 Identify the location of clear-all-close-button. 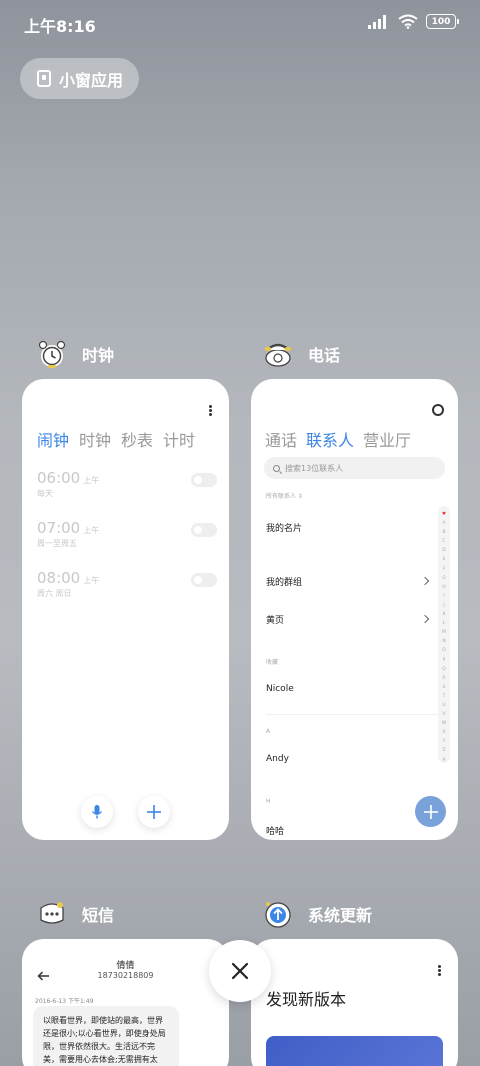
(240, 971).